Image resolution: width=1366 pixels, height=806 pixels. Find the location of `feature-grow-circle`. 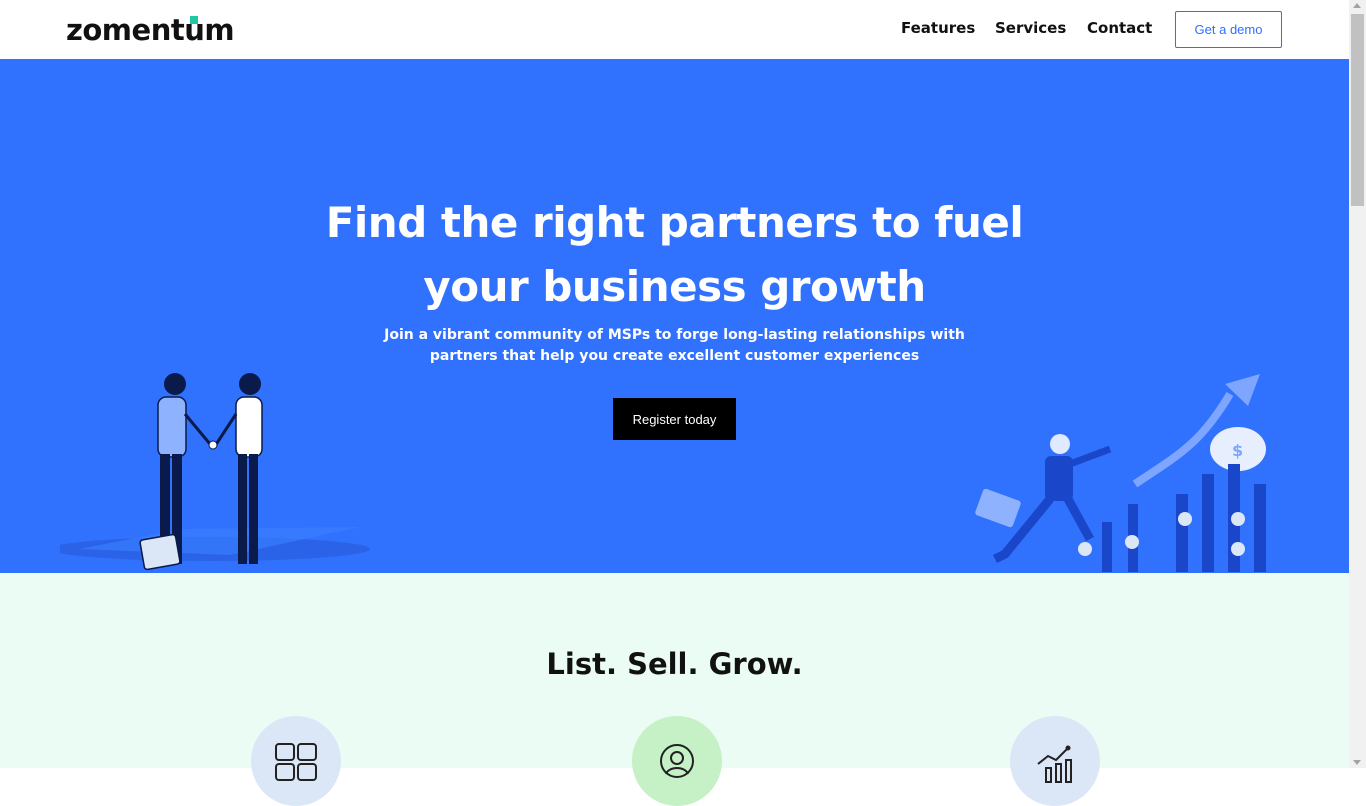

feature-grow-circle is located at coordinates (1055, 761).